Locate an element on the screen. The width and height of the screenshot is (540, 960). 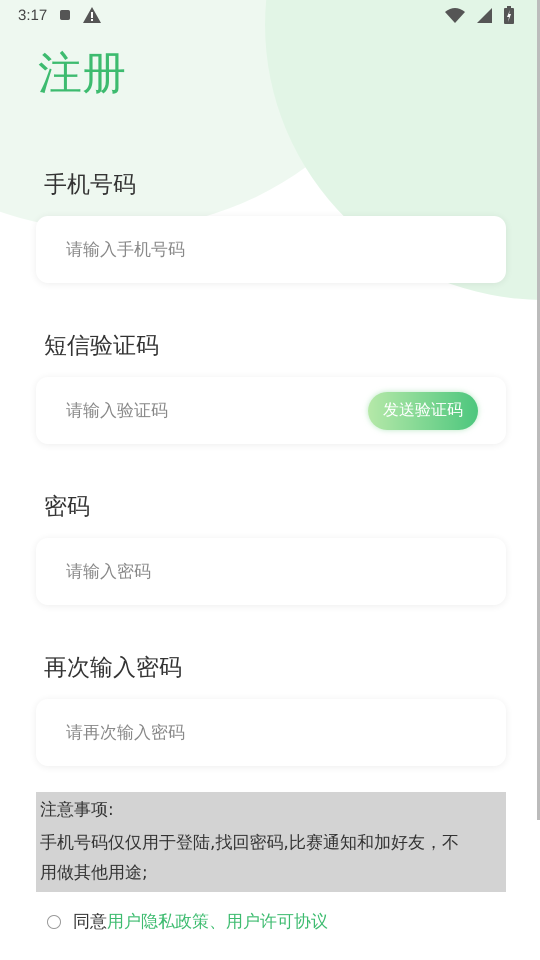
agreement-link: 用户隐私政策、用户许可协议 is located at coordinates (217, 921).